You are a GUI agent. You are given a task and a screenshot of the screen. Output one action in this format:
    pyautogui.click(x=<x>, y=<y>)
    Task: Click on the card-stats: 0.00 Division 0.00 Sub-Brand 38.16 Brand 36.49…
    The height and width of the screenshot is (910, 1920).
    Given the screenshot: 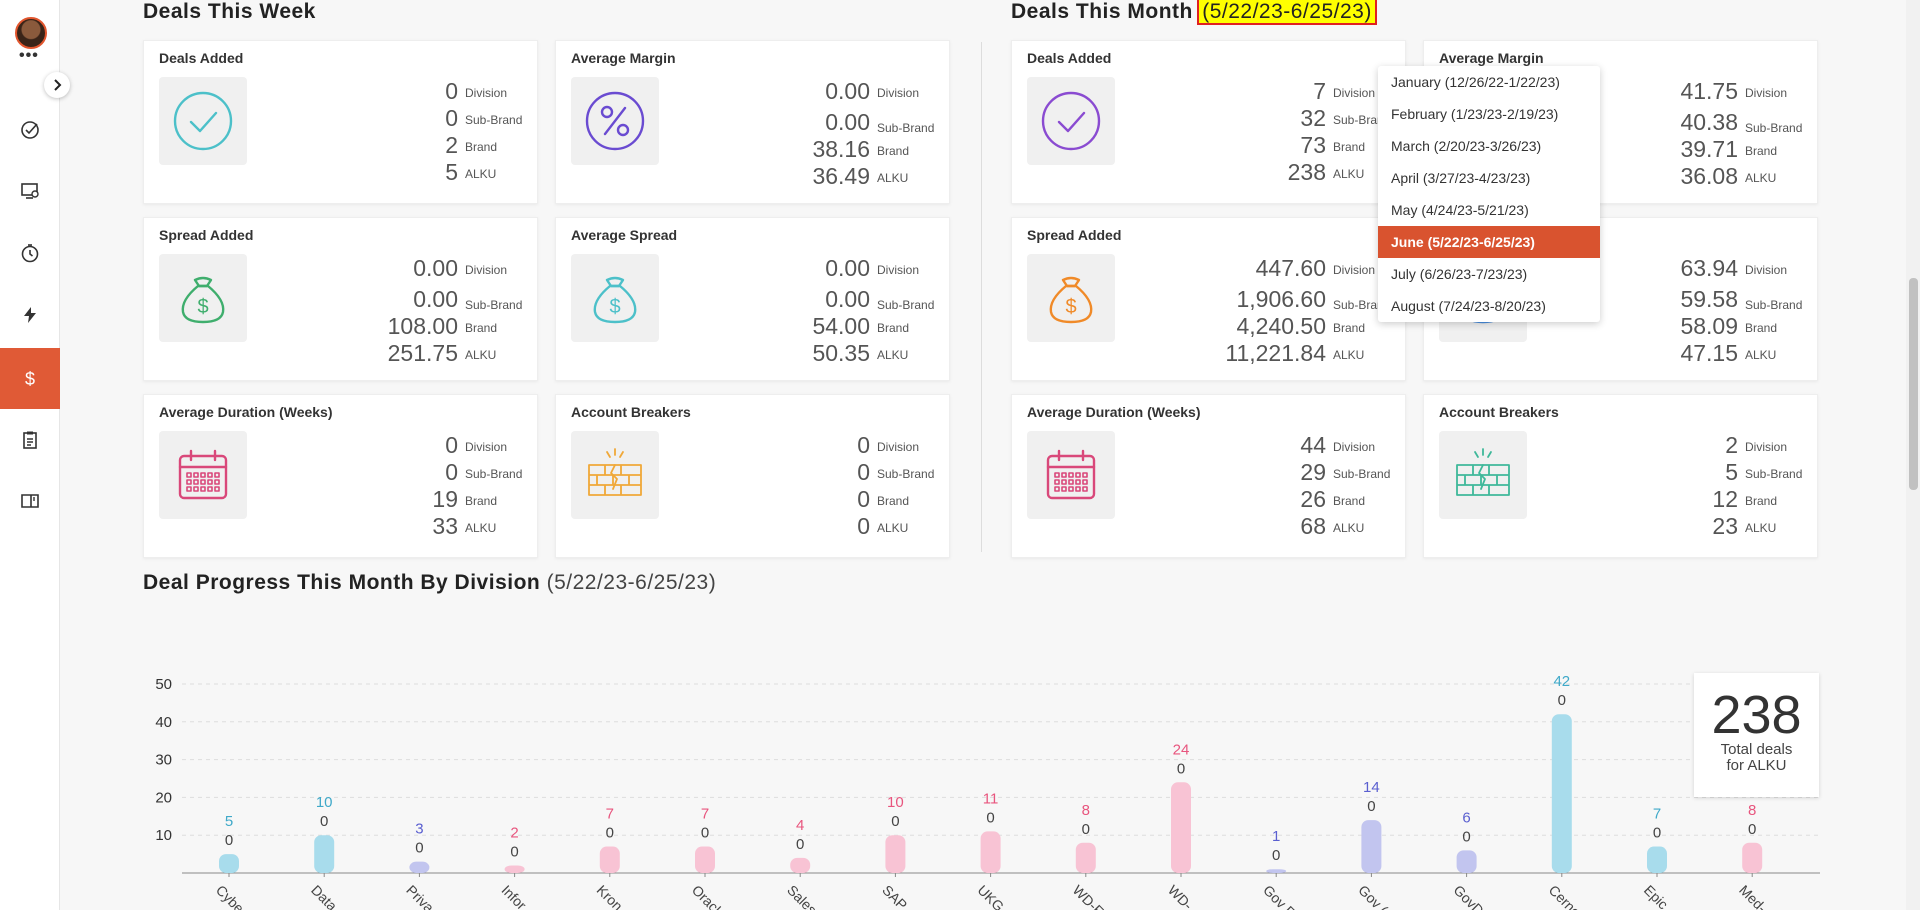 What is the action you would take?
    pyautogui.click(x=811, y=133)
    